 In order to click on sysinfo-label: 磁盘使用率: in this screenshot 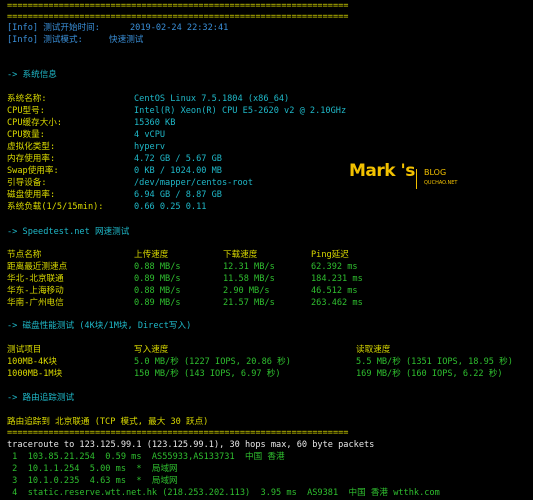, I will do `click(31, 195)`.